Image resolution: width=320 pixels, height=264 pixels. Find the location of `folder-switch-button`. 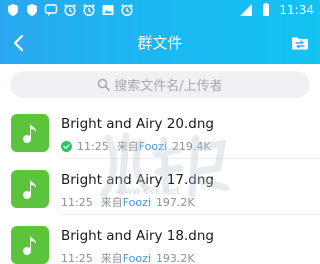

folder-switch-button is located at coordinates (300, 43).